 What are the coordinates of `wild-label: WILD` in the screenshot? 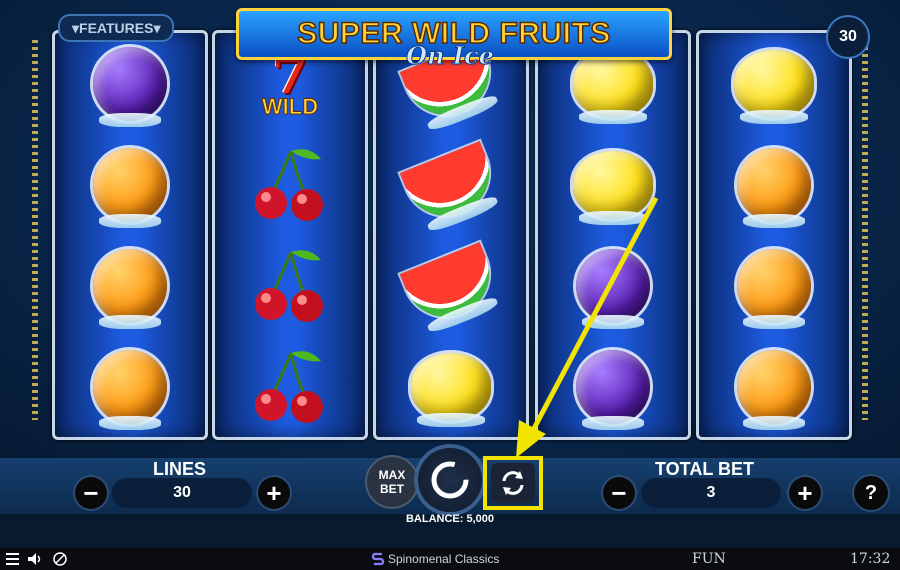 It's located at (290, 106).